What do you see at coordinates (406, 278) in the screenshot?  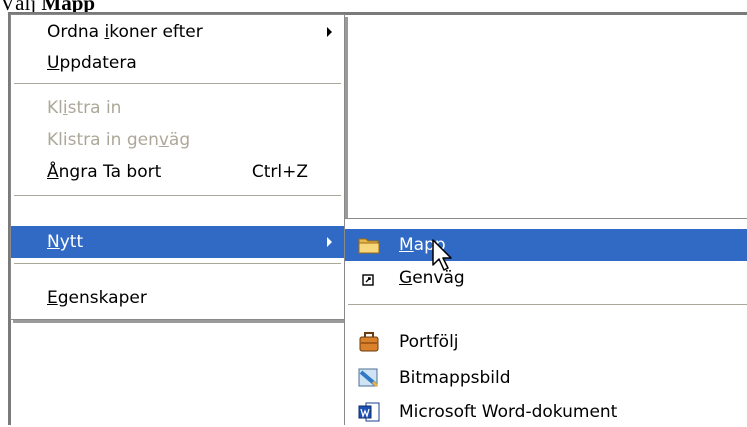 I see `access-key: G` at bounding box center [406, 278].